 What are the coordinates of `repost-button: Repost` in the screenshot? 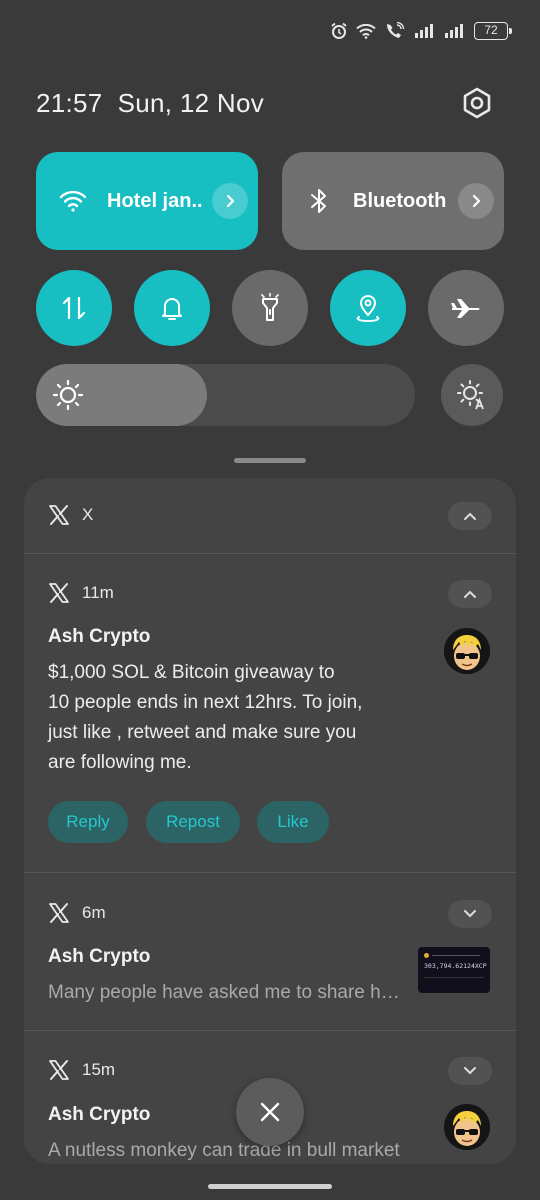 It's located at (193, 822).